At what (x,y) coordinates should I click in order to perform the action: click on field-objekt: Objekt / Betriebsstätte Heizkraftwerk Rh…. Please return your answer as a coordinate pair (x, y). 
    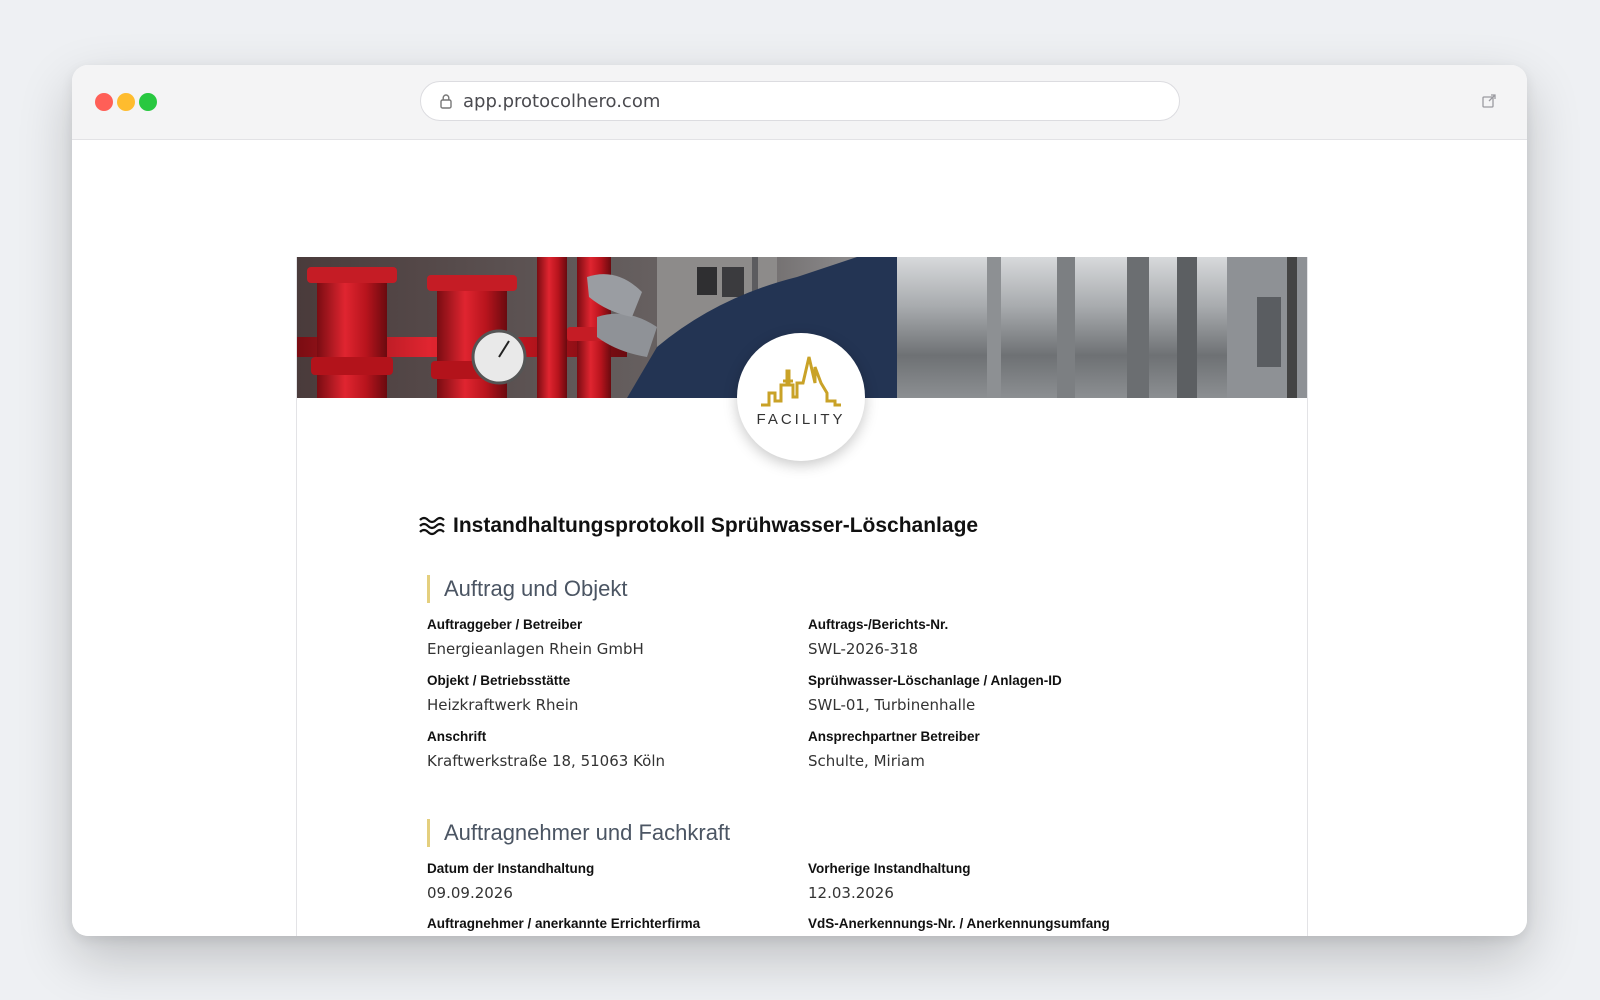
    Looking at the image, I should click on (612, 693).